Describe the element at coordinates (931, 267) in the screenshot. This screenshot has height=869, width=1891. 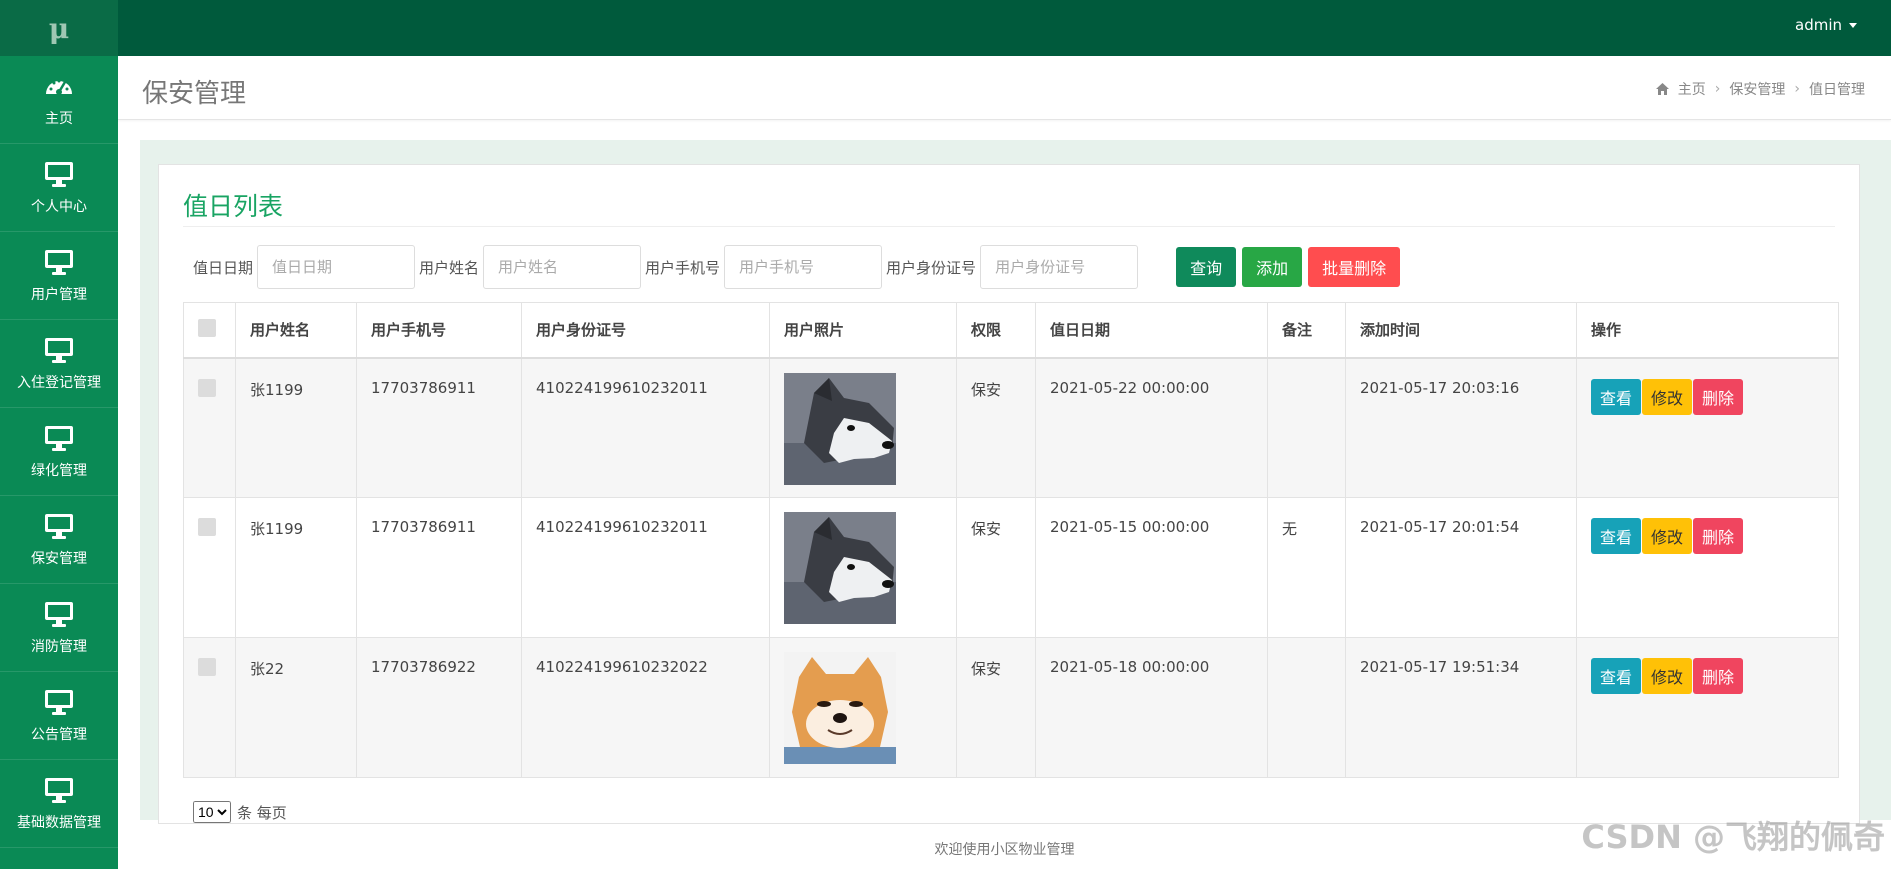
I see `user-idcard-label: 用户身份证号` at that location.